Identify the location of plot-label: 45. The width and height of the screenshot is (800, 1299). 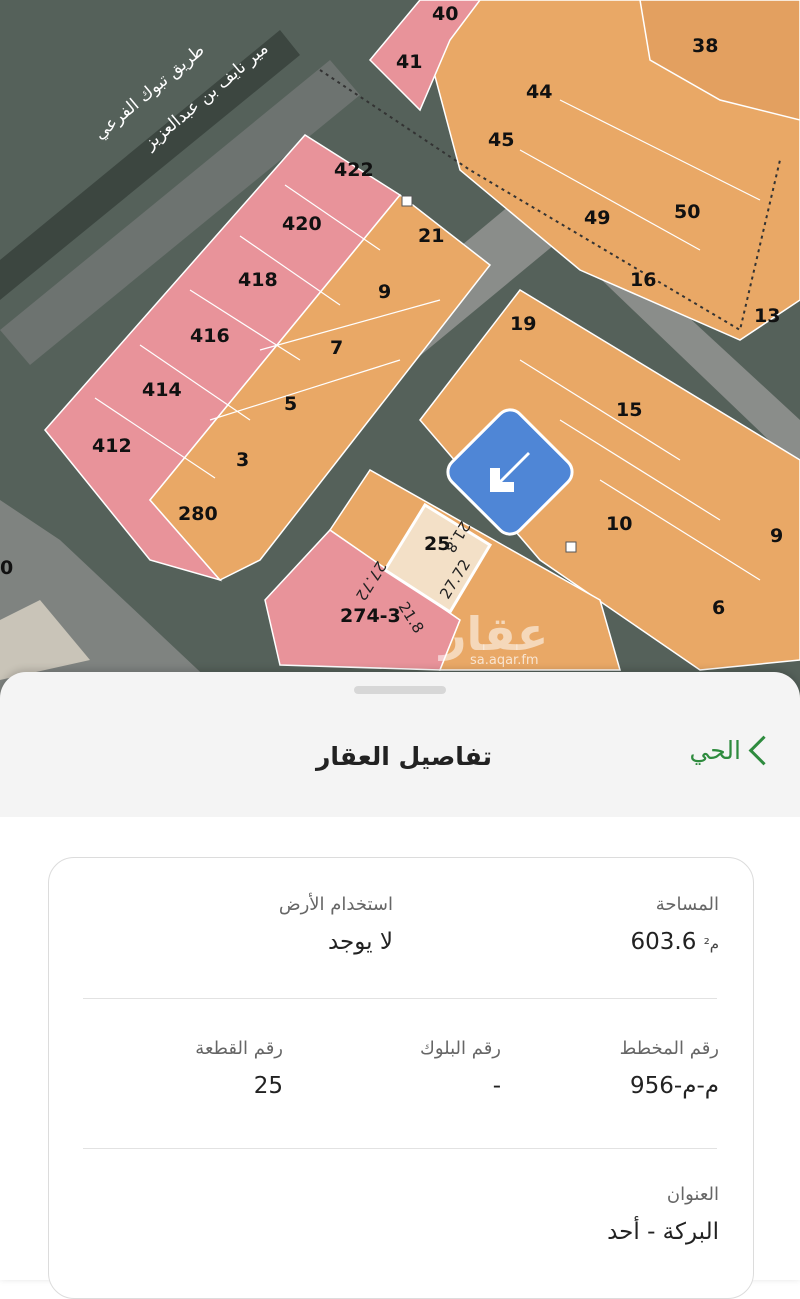
(501, 140).